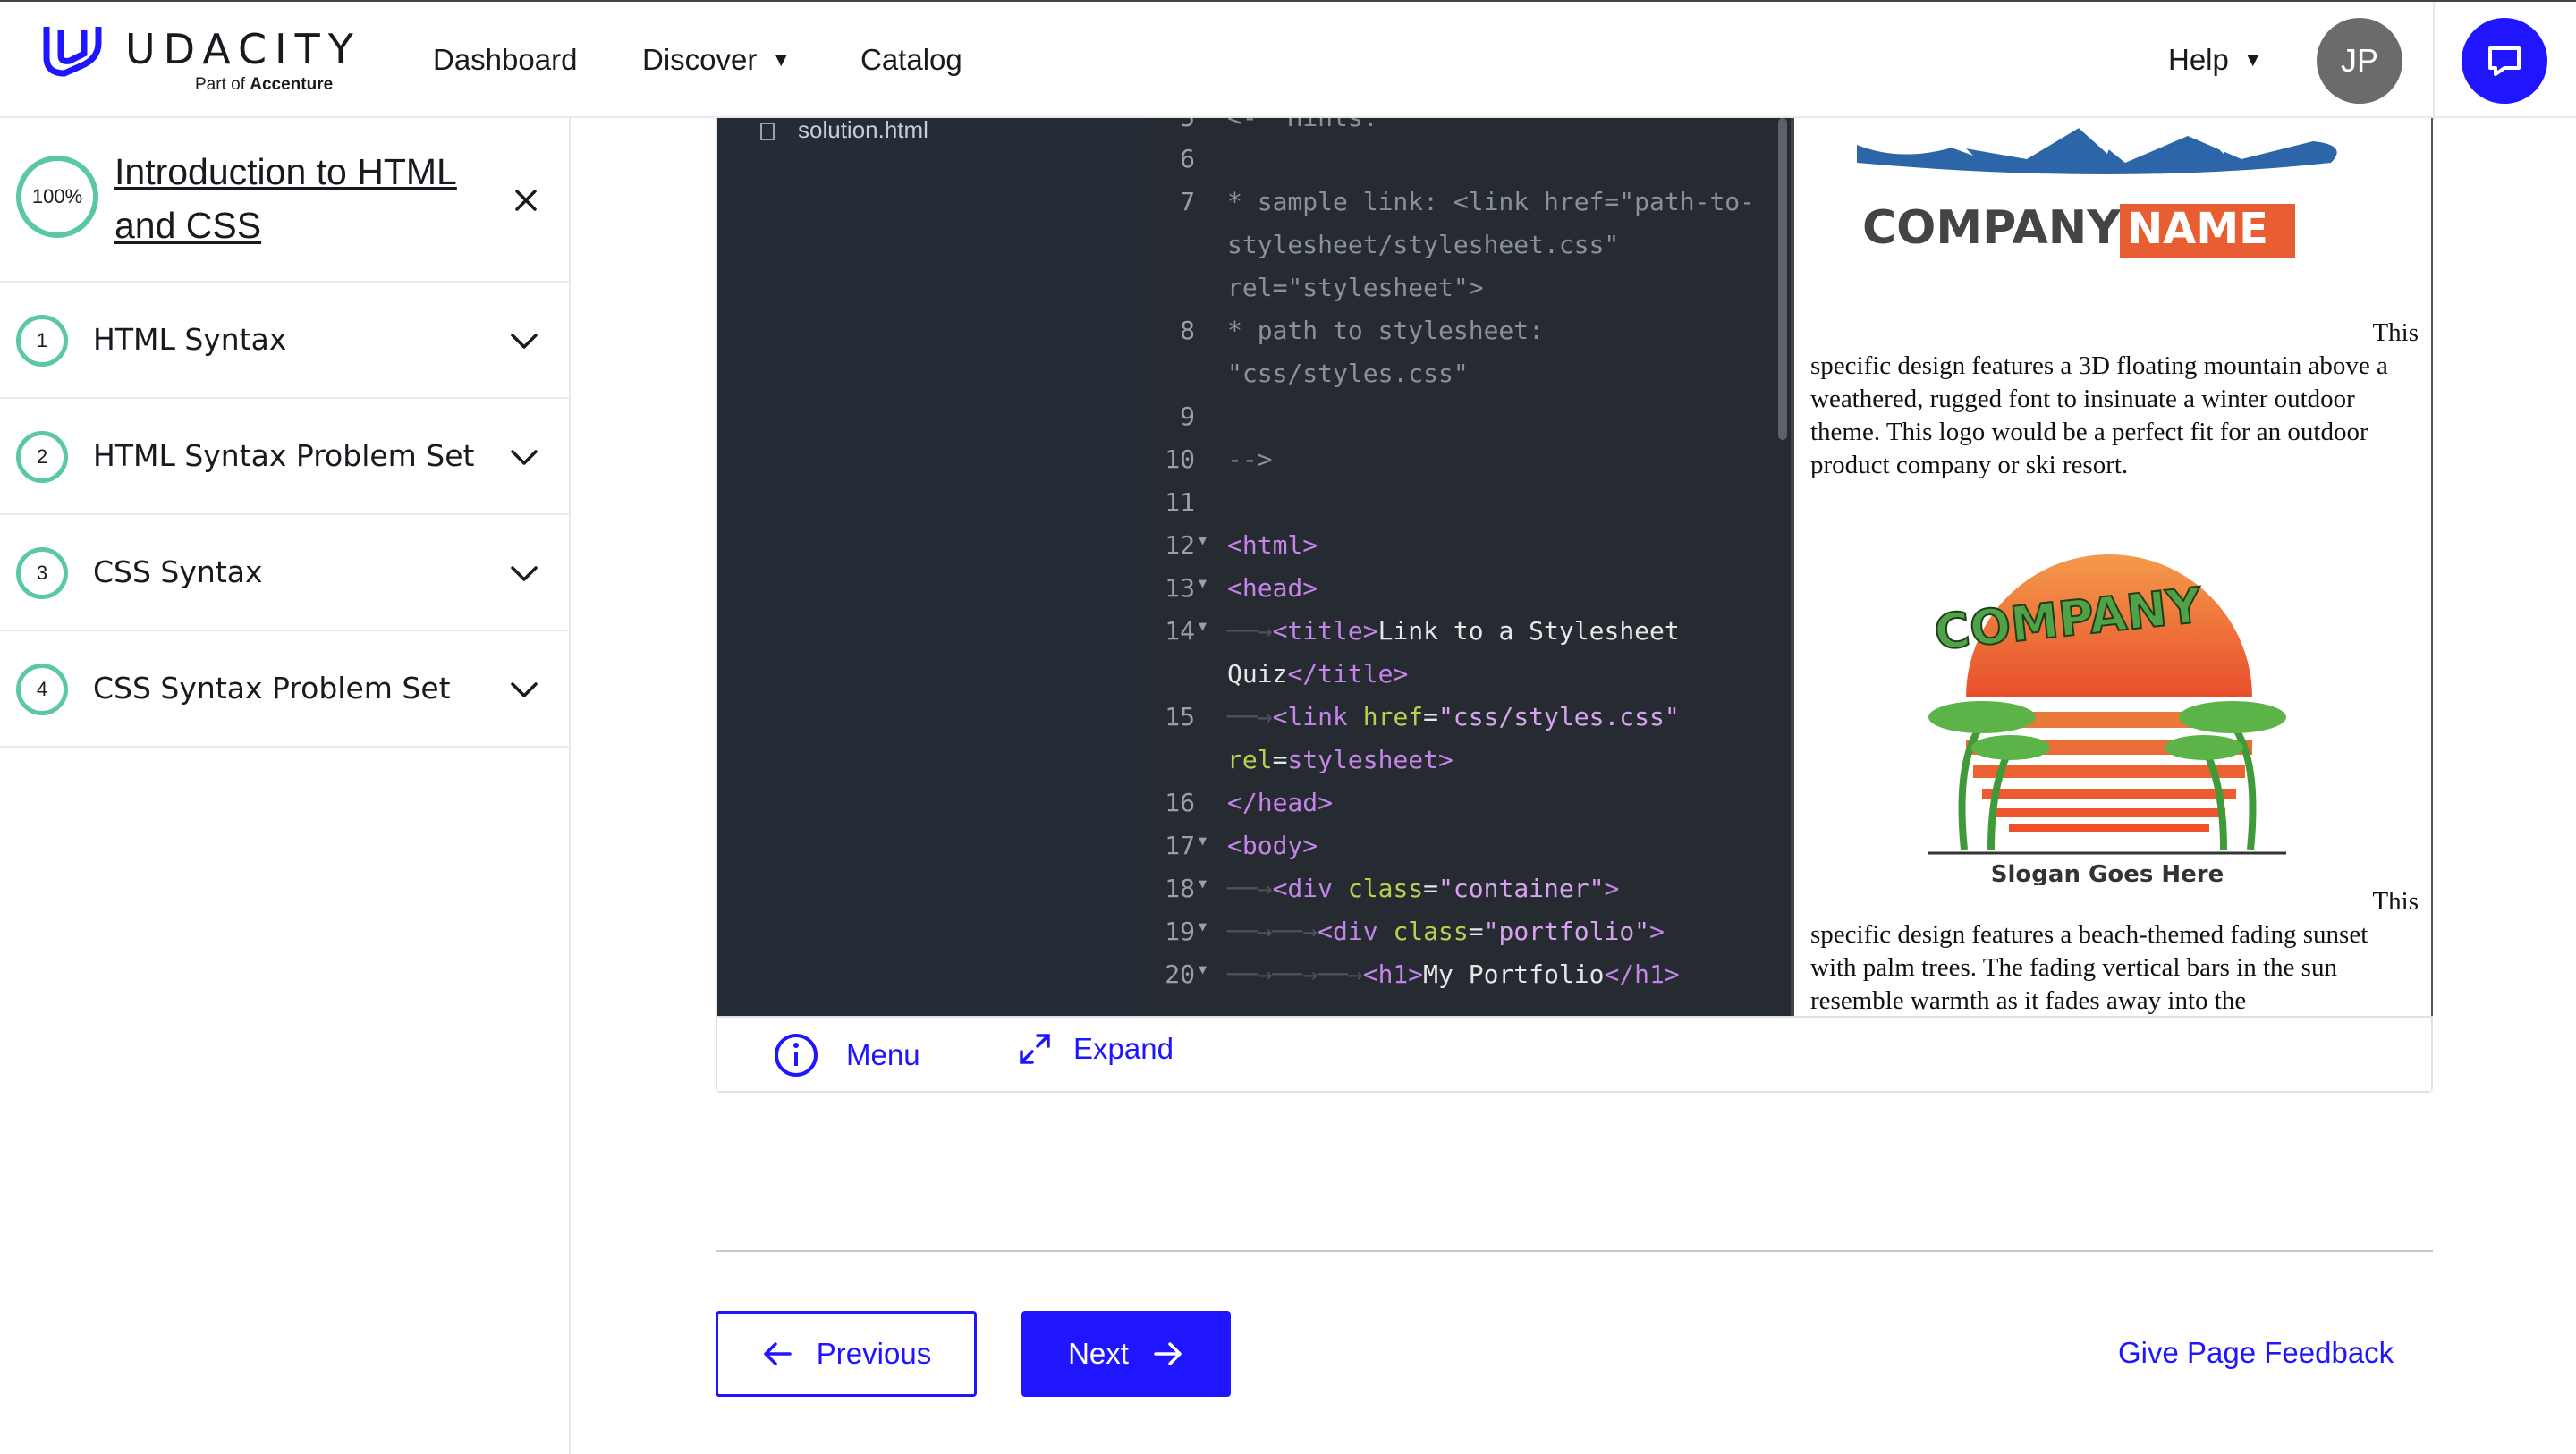 Image resolution: width=2576 pixels, height=1454 pixels. Describe the element at coordinates (767, 132) in the screenshot. I see `file-icon` at that location.